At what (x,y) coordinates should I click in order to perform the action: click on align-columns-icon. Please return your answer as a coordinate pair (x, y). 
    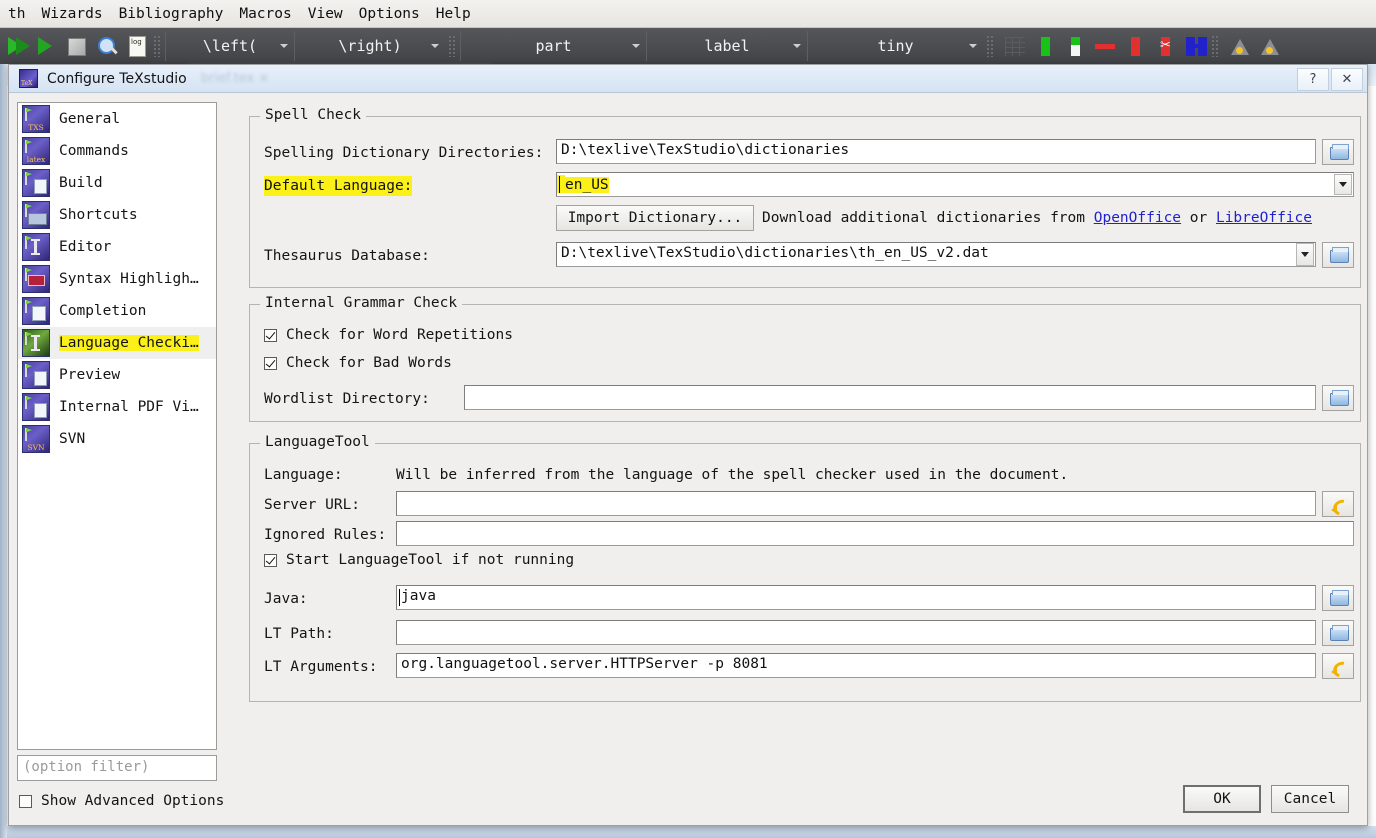
    Looking at the image, I should click on (1195, 46).